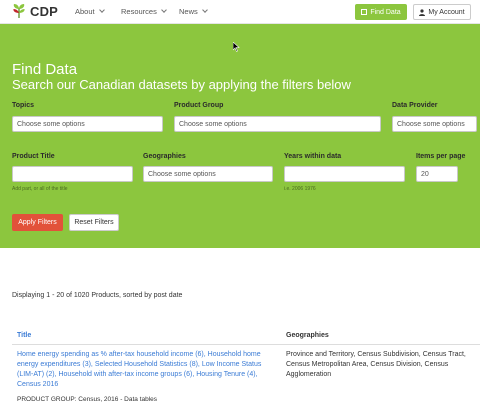 The image size is (480, 406). I want to click on data-provider-placeholder: Choose some options, so click(431, 124).